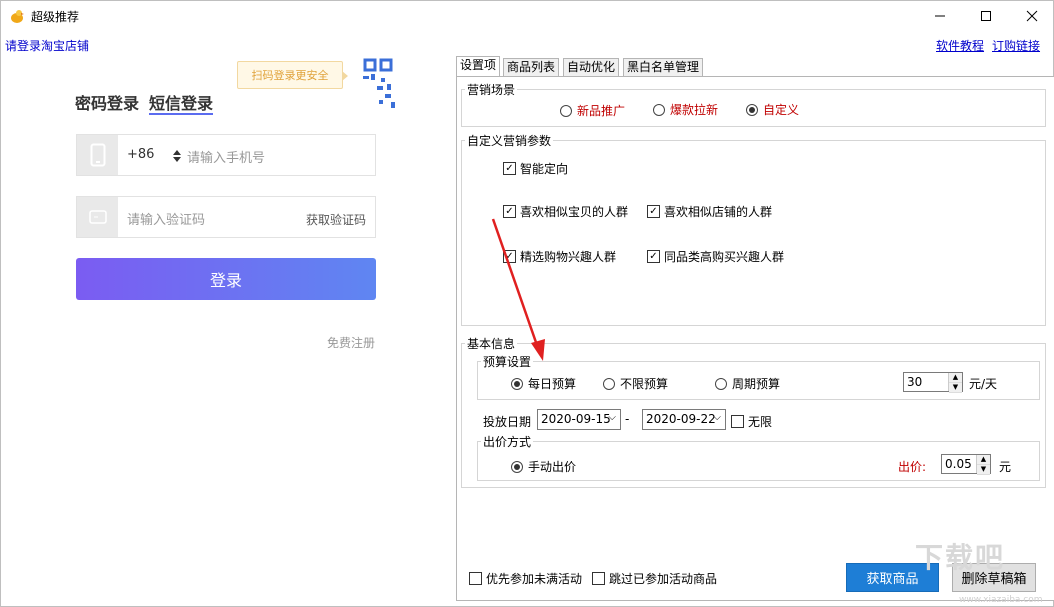 The height and width of the screenshot is (607, 1054). I want to click on maximize-icon, so click(986, 16).